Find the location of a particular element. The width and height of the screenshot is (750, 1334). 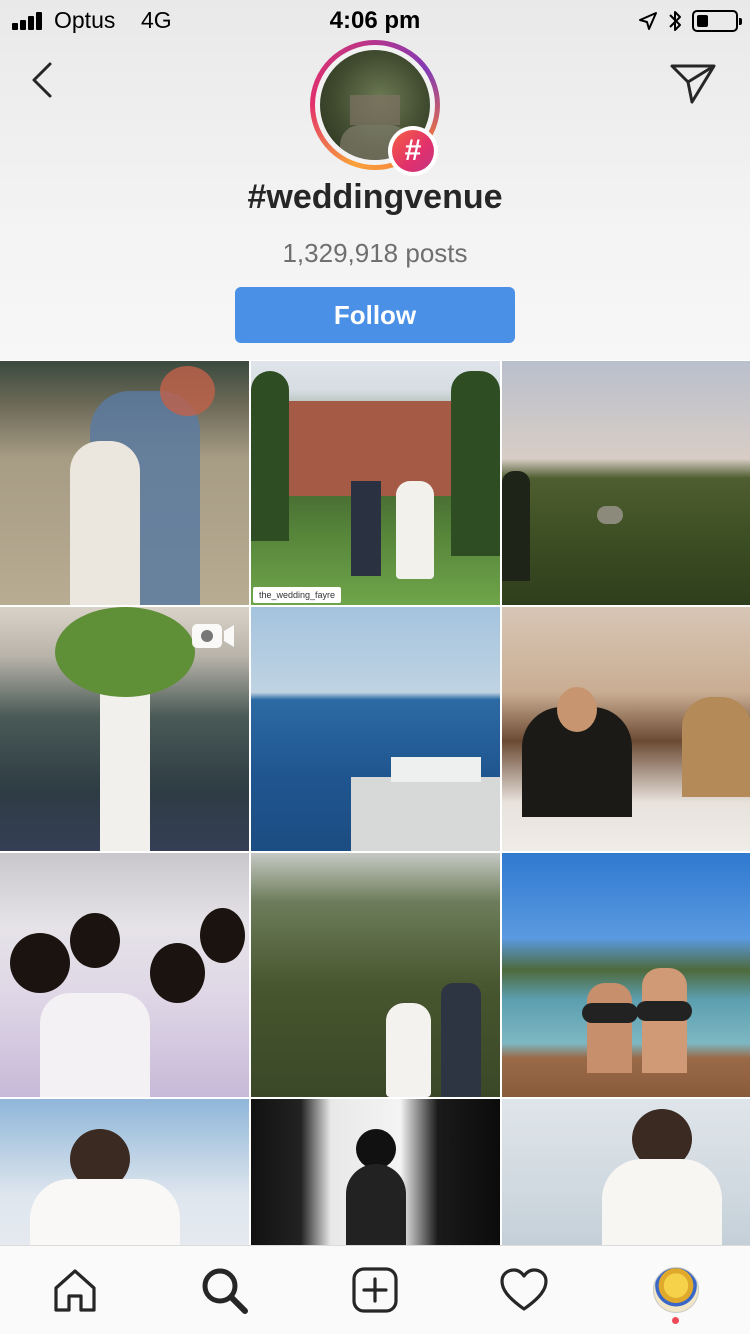

hashtag-icon: # is located at coordinates (413, 151).